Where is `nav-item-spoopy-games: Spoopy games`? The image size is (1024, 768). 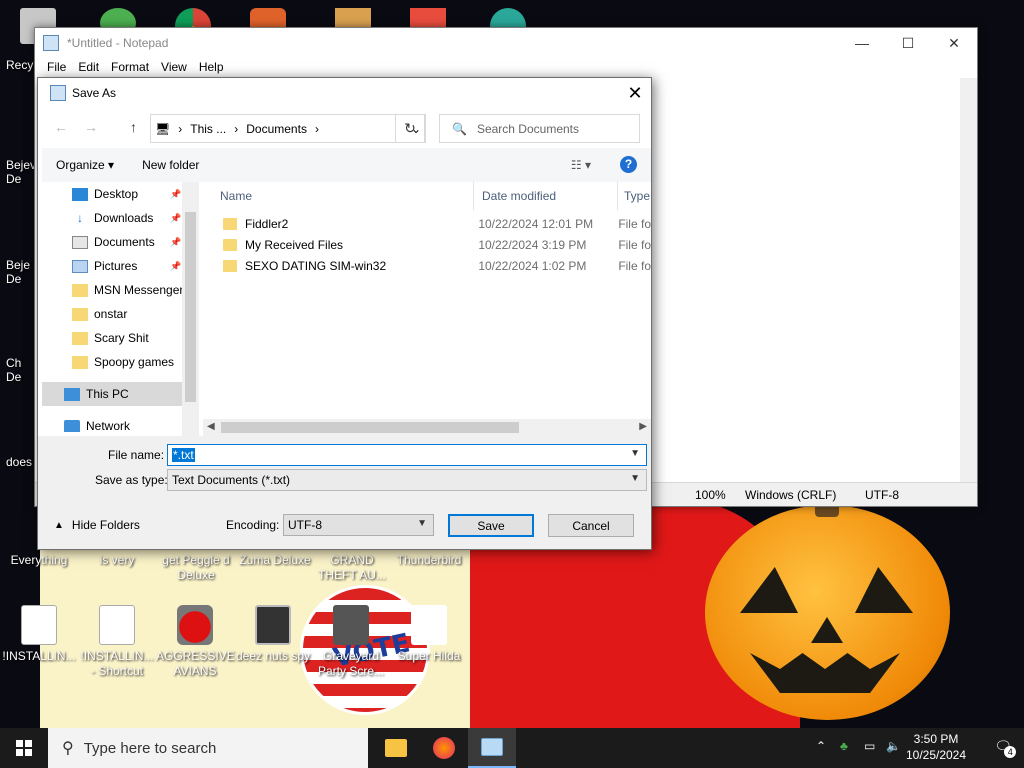 nav-item-spoopy-games: Spoopy games is located at coordinates (112, 362).